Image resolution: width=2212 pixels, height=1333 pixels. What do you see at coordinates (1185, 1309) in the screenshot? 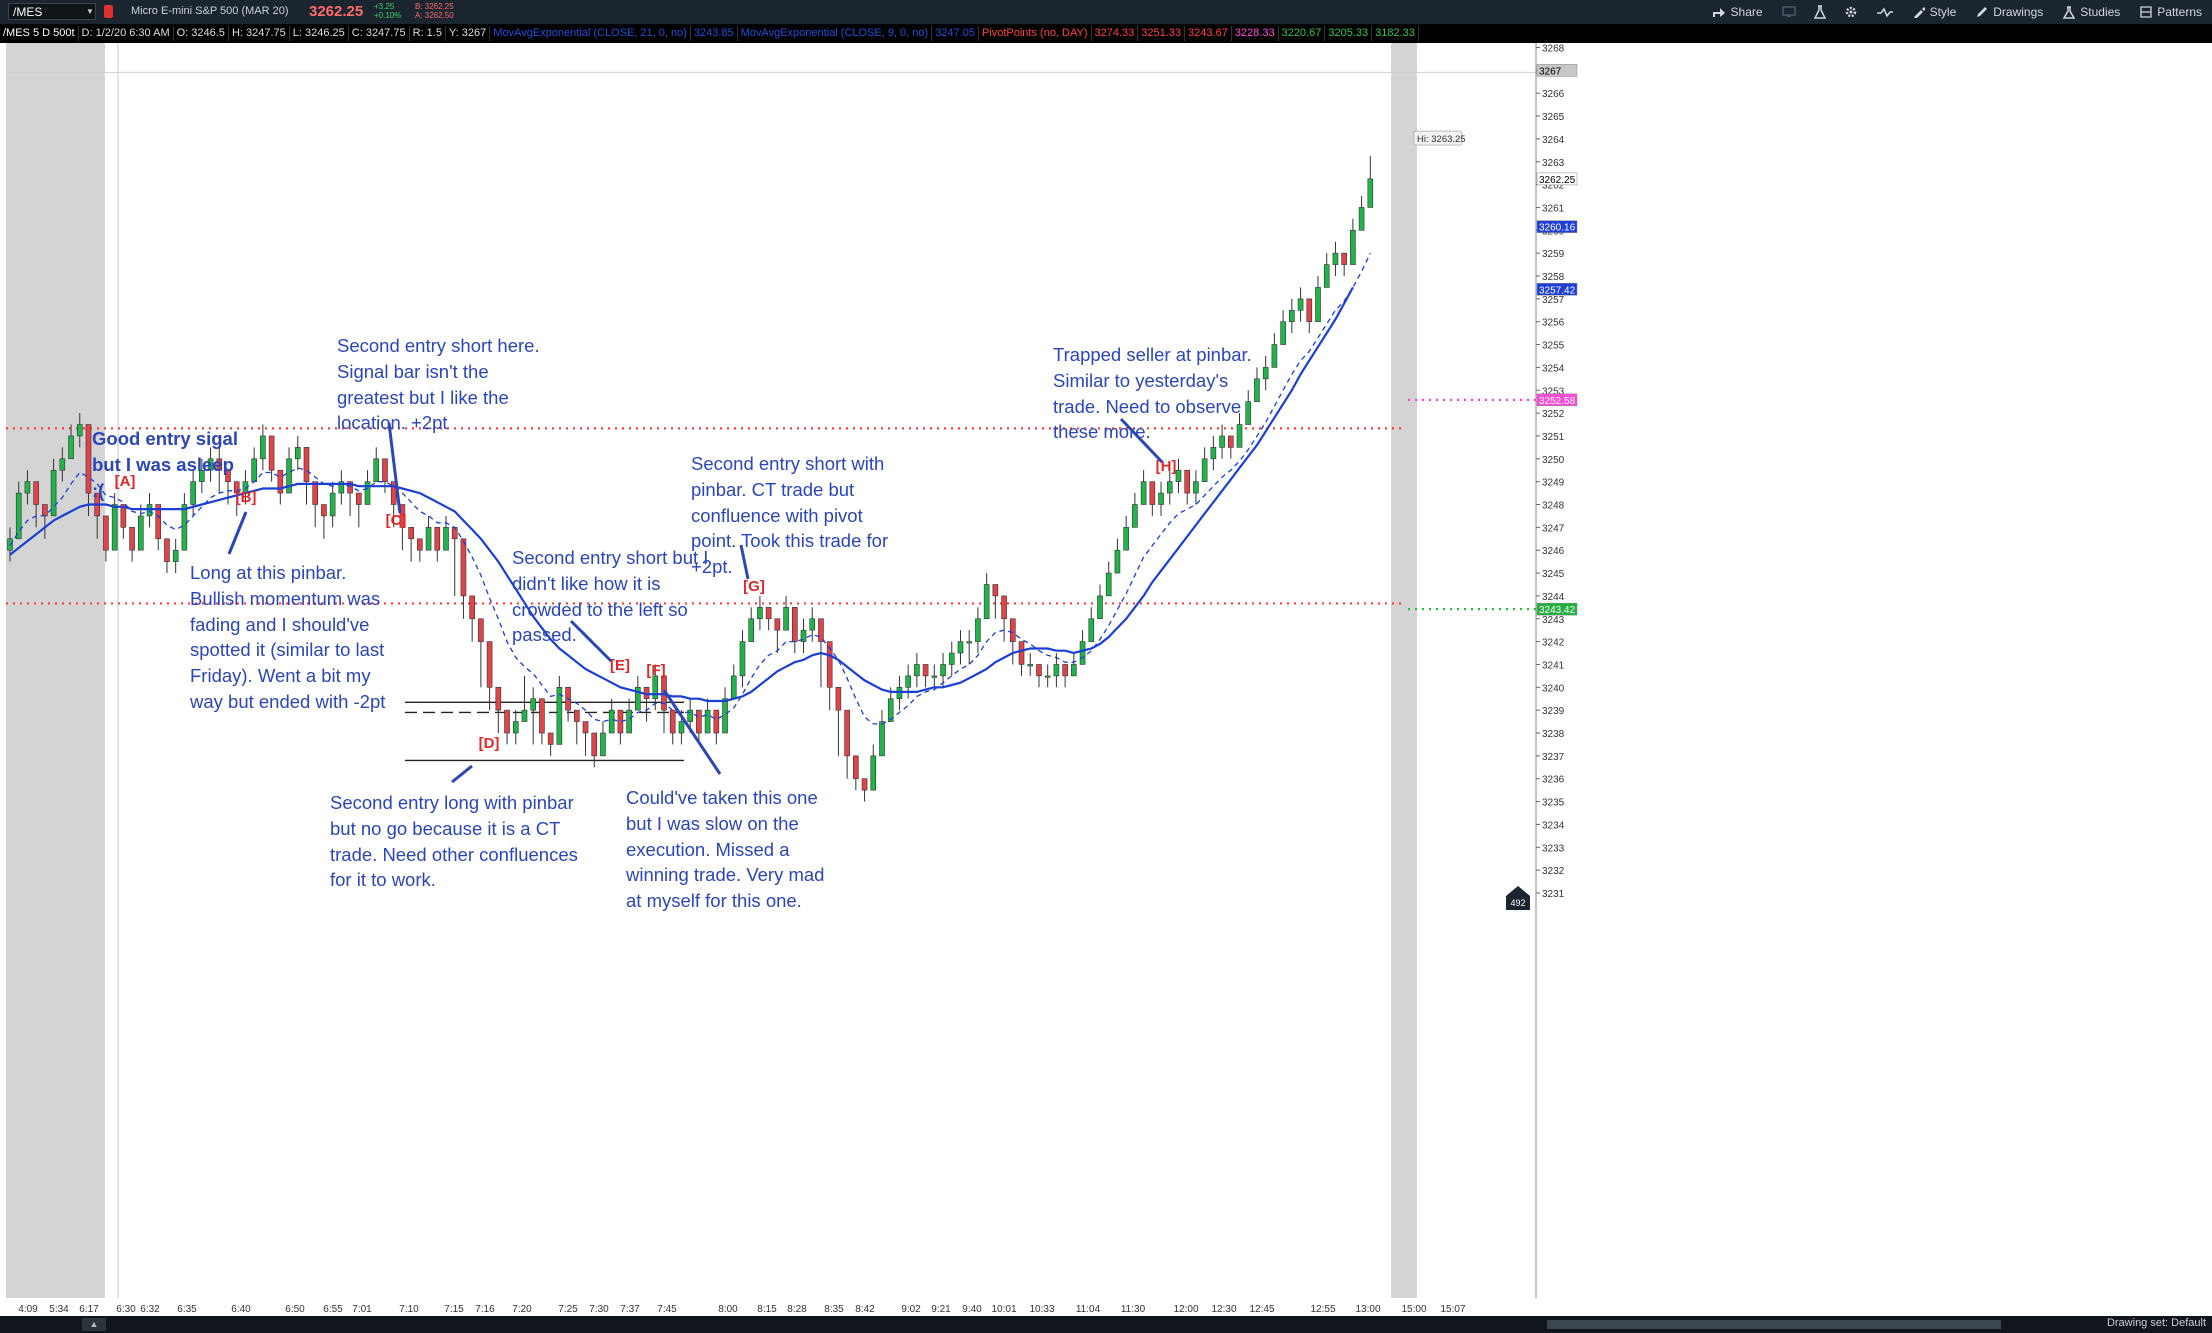
I see `x-tick-label: 12:00` at bounding box center [1185, 1309].